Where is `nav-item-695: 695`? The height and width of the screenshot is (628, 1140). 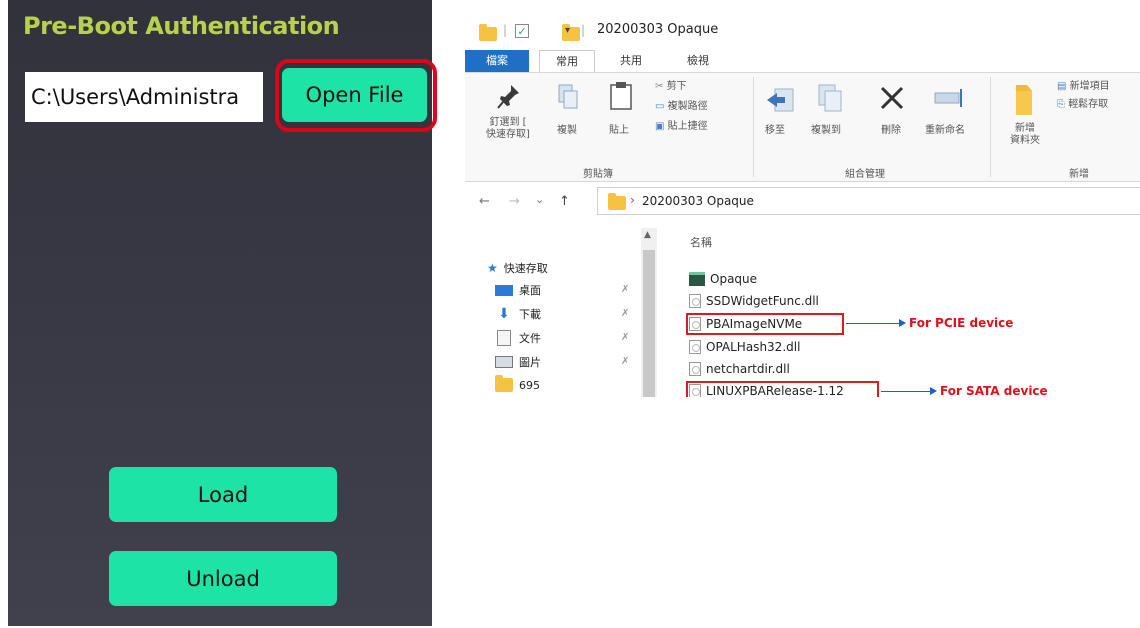
nav-item-695: 695 is located at coordinates (517, 383).